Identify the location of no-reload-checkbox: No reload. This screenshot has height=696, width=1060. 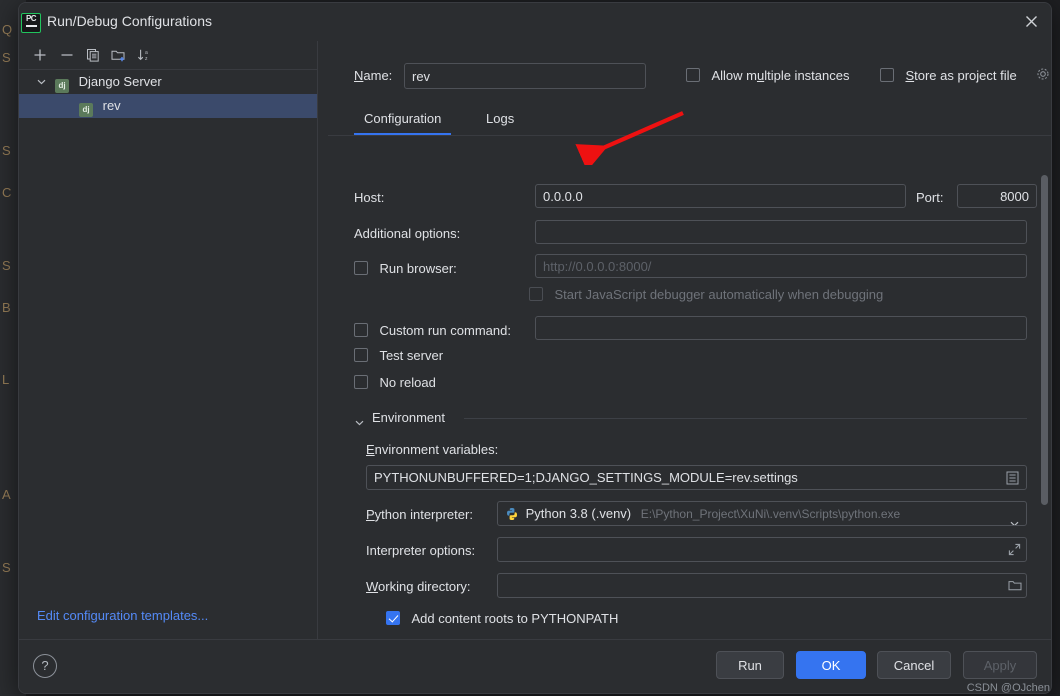
(395, 383).